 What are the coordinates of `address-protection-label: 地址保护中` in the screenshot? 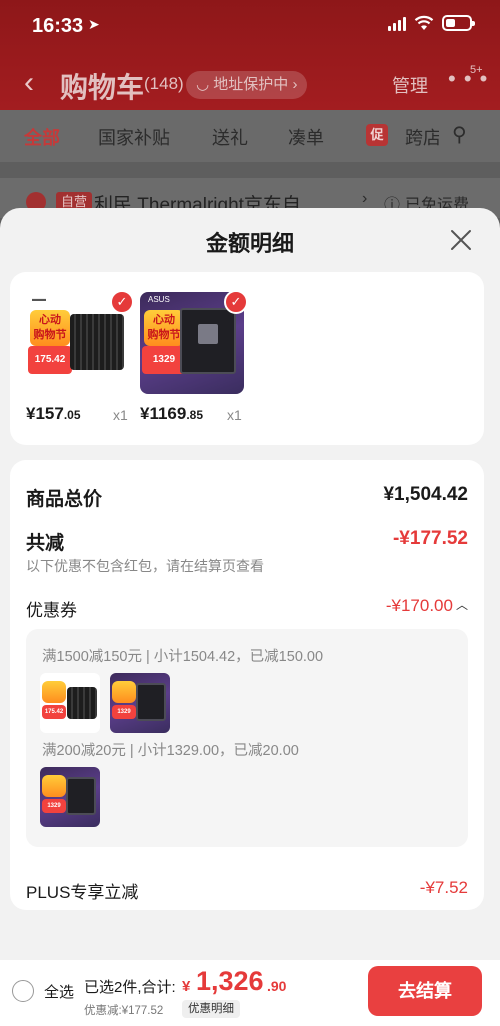 It's located at (251, 84).